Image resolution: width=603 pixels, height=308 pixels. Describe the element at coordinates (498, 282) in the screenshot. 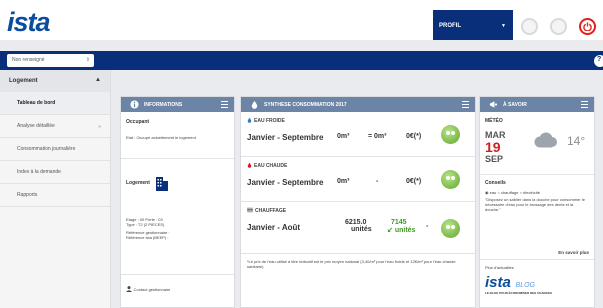

I see `blog-logo: ista` at that location.